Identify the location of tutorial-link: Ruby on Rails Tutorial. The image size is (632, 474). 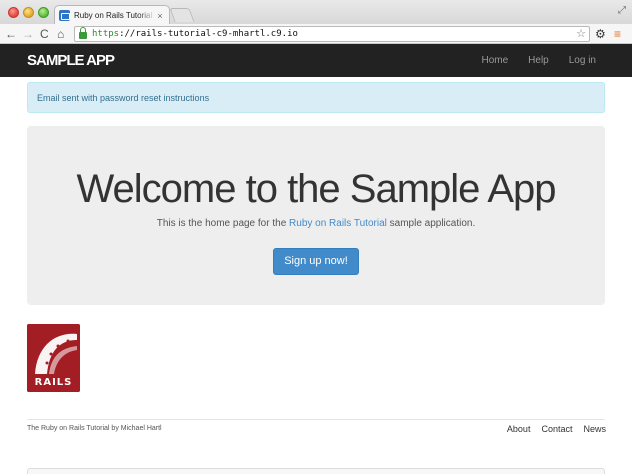
(338, 223).